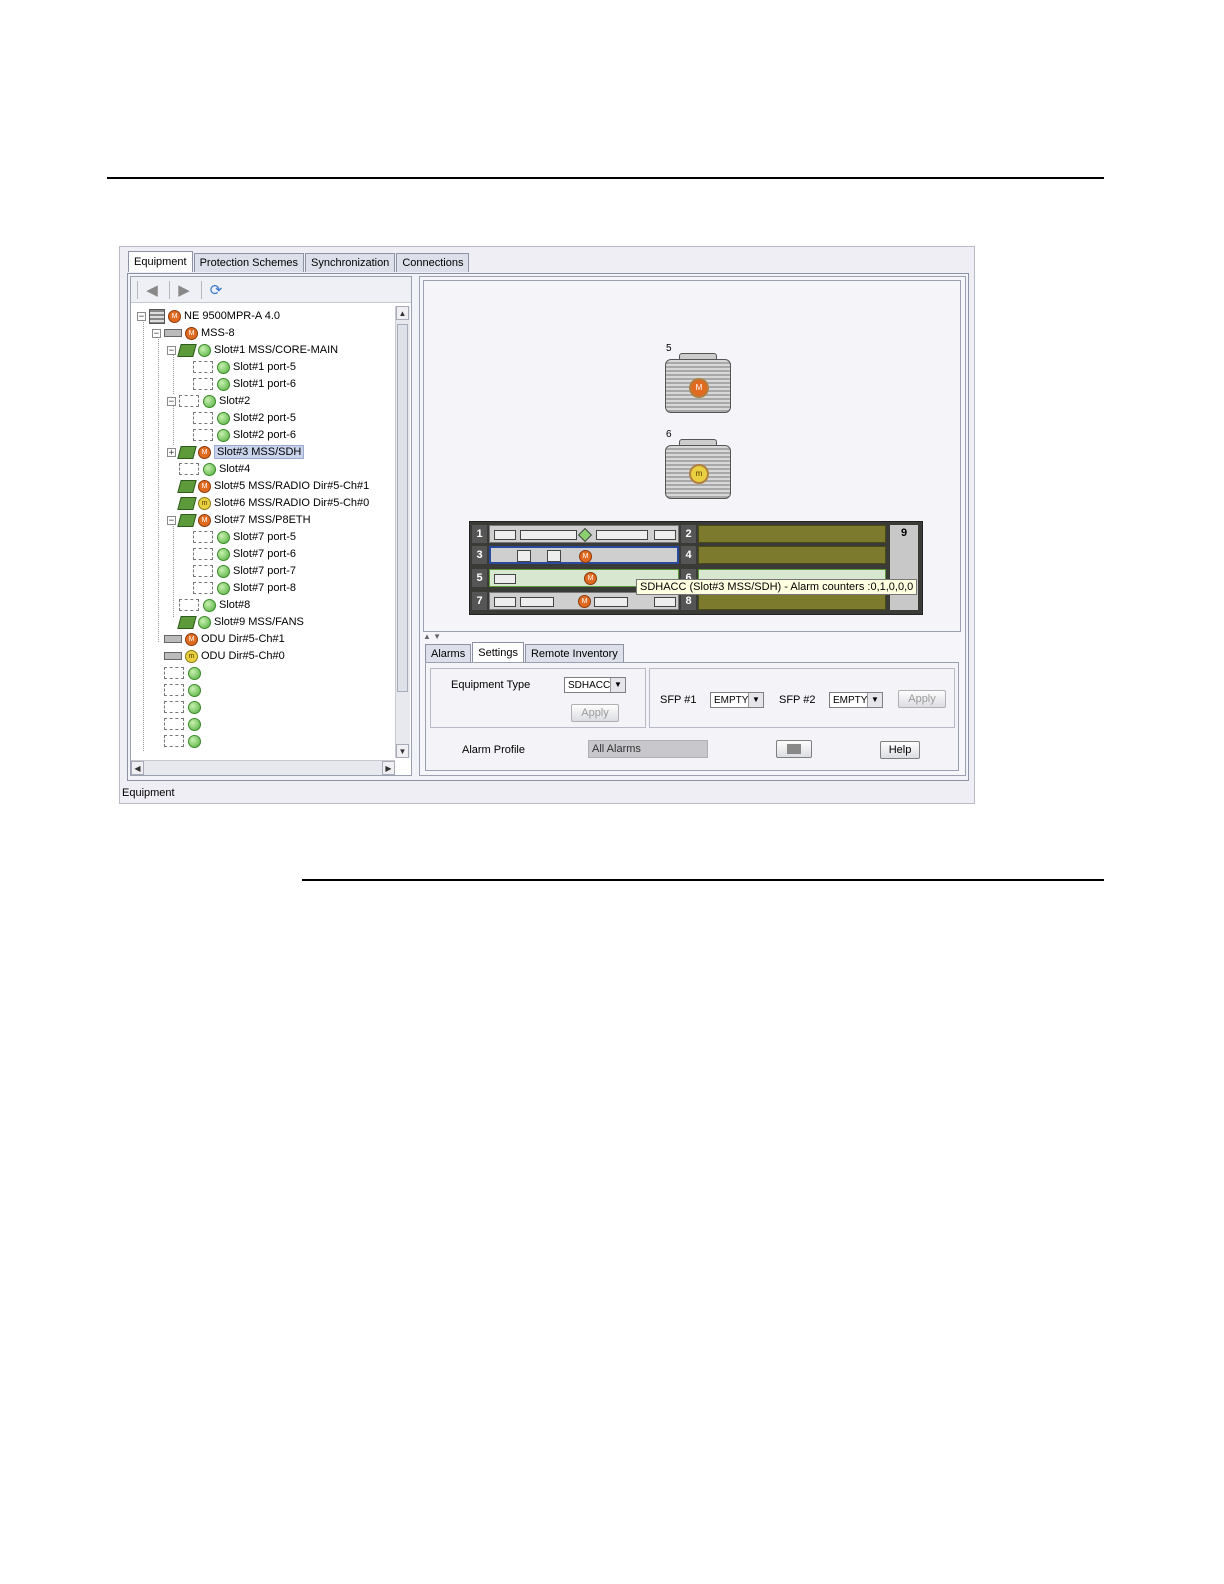 Image resolution: width=1224 pixels, height=1584 pixels. I want to click on tree-node-slot4: Slot#4, so click(214, 469).